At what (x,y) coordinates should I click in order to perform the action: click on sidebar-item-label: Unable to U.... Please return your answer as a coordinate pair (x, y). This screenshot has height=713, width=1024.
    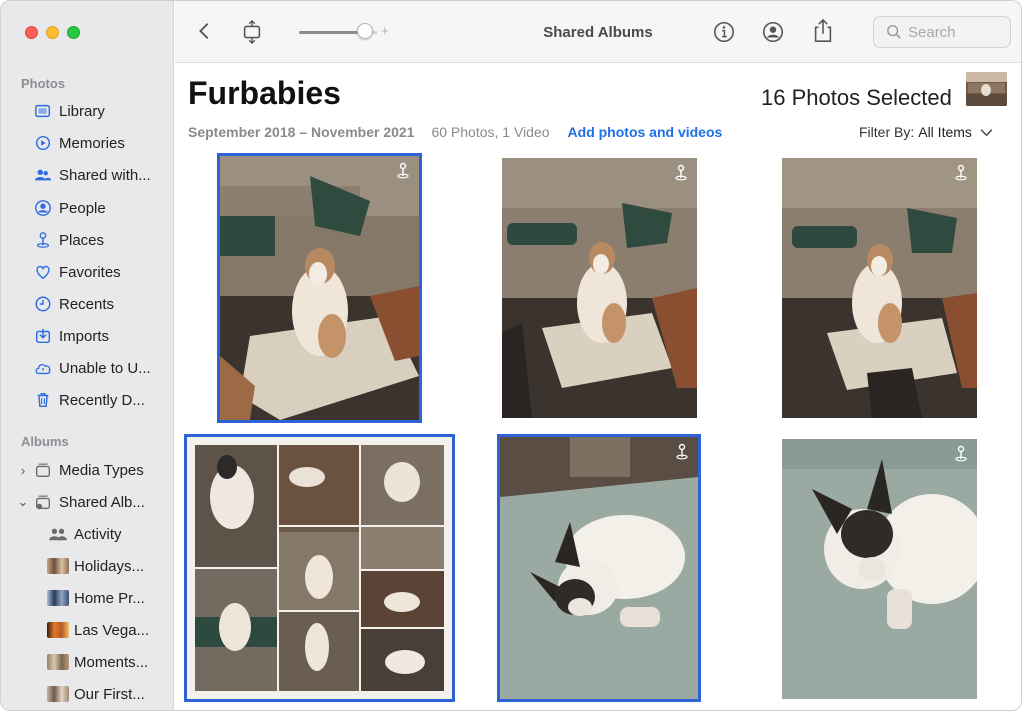
    Looking at the image, I should click on (105, 368).